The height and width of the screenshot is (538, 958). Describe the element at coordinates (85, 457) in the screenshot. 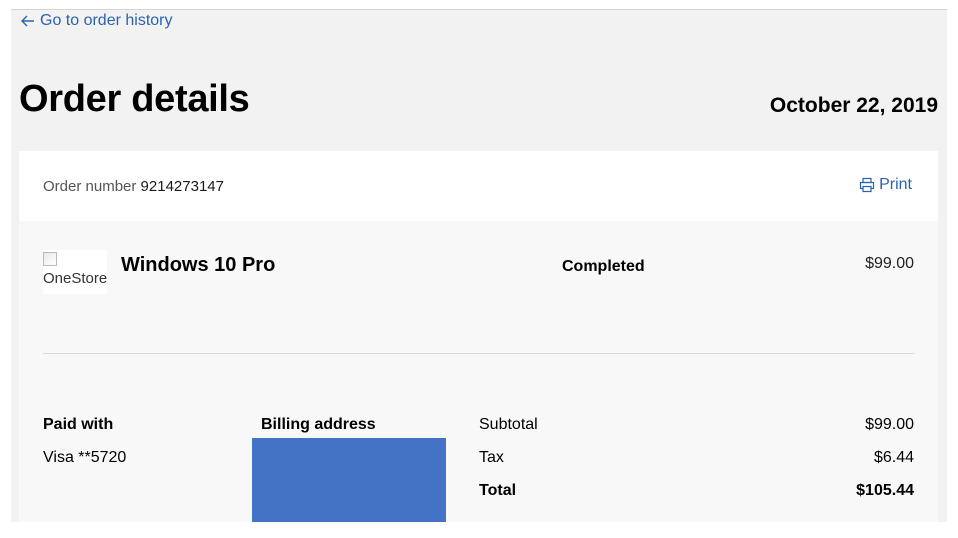

I see `payment-method: Visa **5720` at that location.